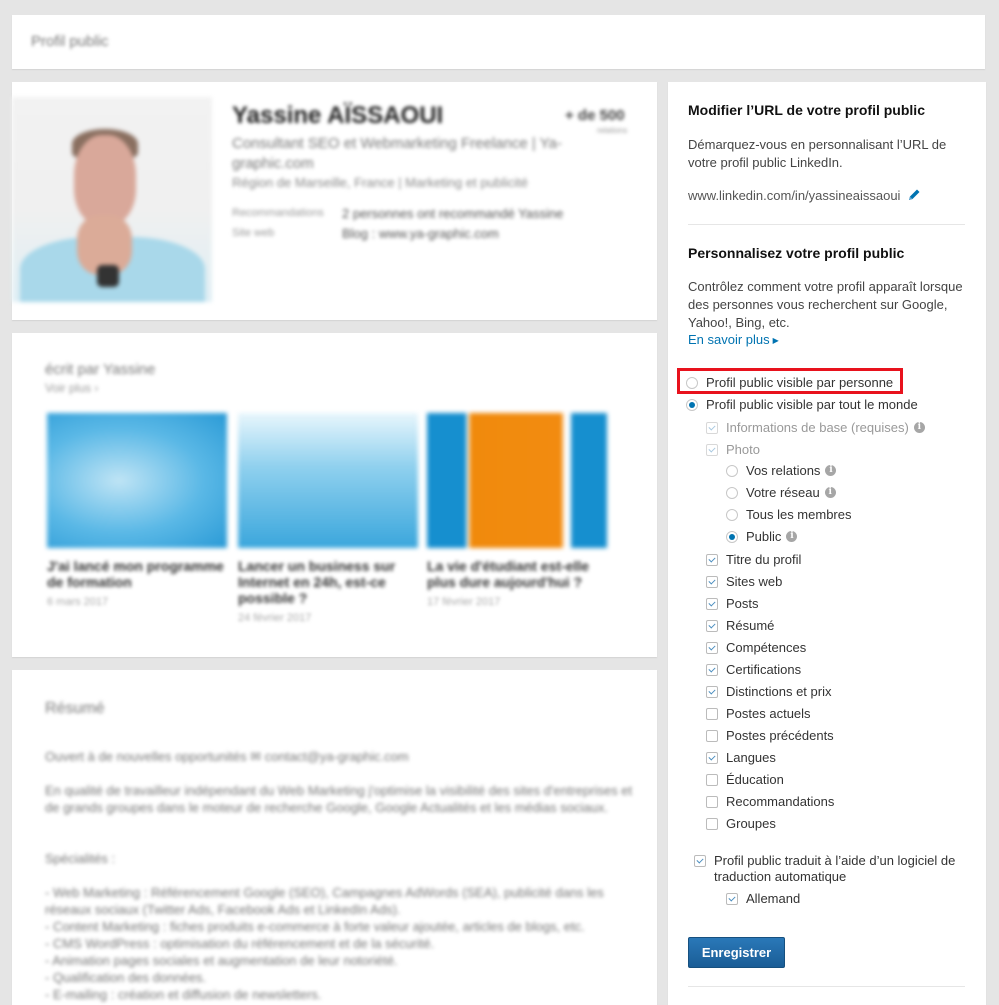 Image resolution: width=999 pixels, height=1005 pixels. Describe the element at coordinates (498, 42) in the screenshot. I see `page-header: Profil public` at that location.